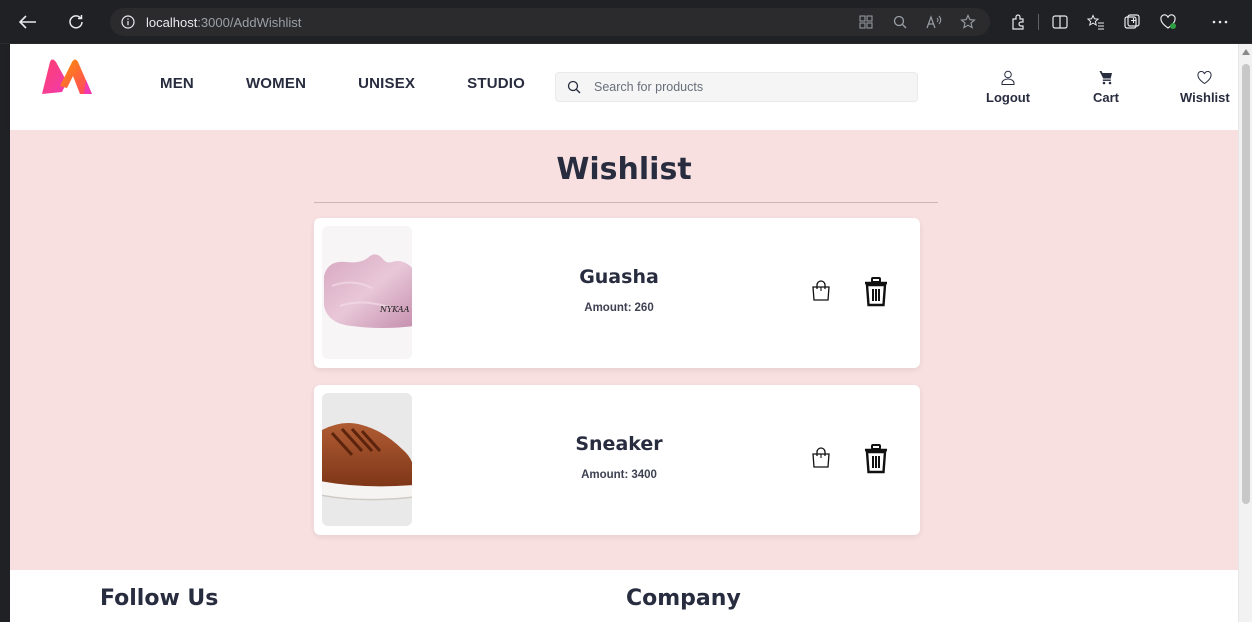 The width and height of the screenshot is (1252, 622). I want to click on favorites-icon, so click(1096, 22).